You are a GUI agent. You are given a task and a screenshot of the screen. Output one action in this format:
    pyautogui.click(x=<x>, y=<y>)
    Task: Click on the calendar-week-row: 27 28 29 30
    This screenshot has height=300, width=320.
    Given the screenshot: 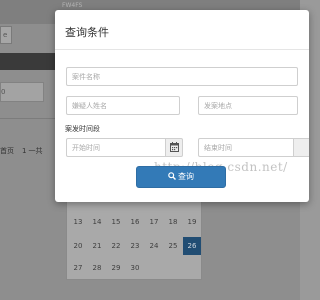 What is the action you would take?
    pyautogui.click(x=135, y=268)
    